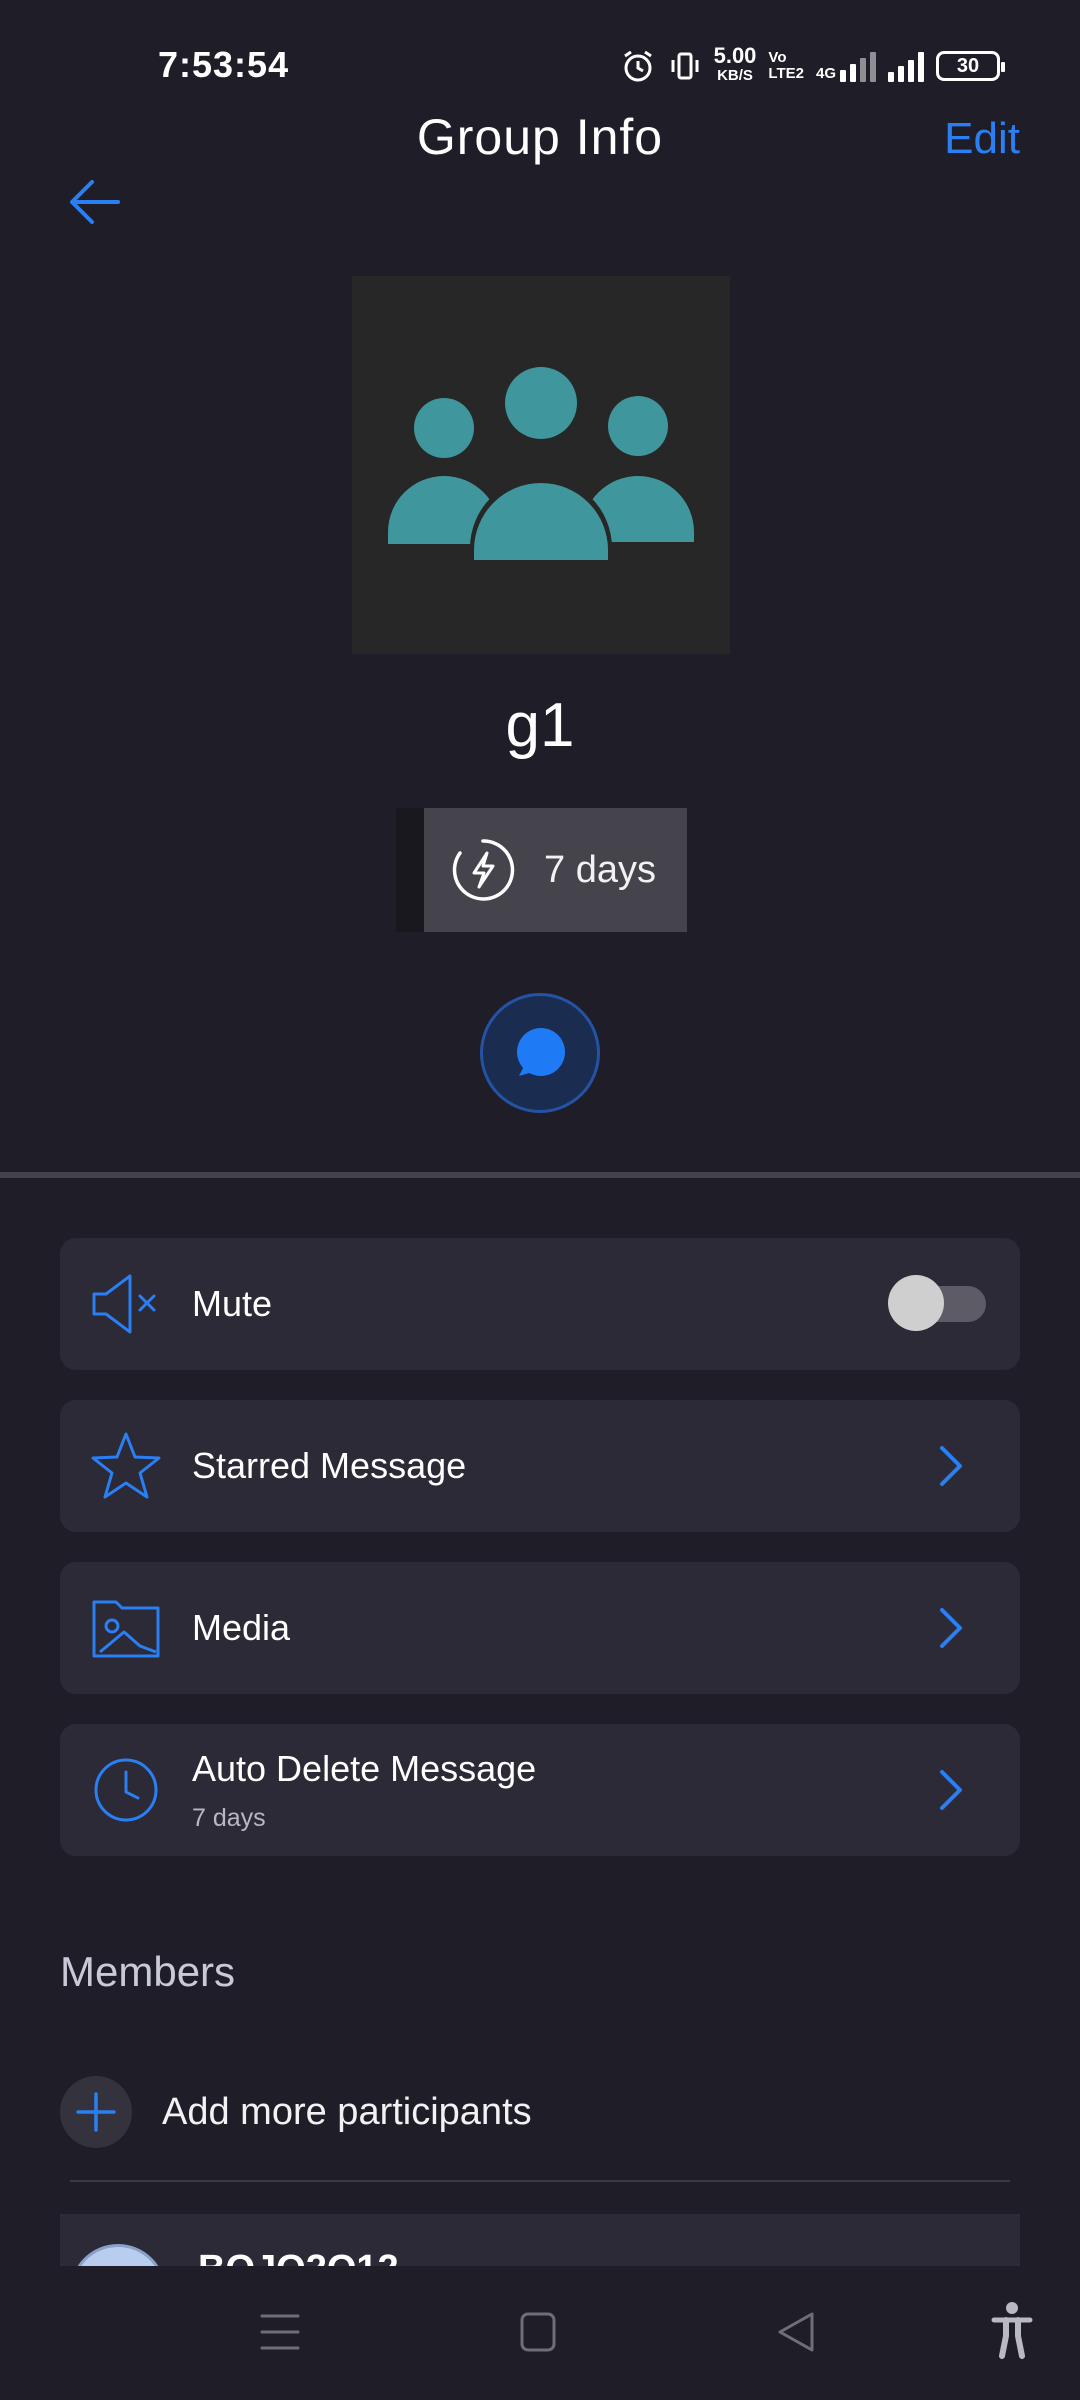 The height and width of the screenshot is (2400, 1080). I want to click on plus-icon, so click(96, 2112).